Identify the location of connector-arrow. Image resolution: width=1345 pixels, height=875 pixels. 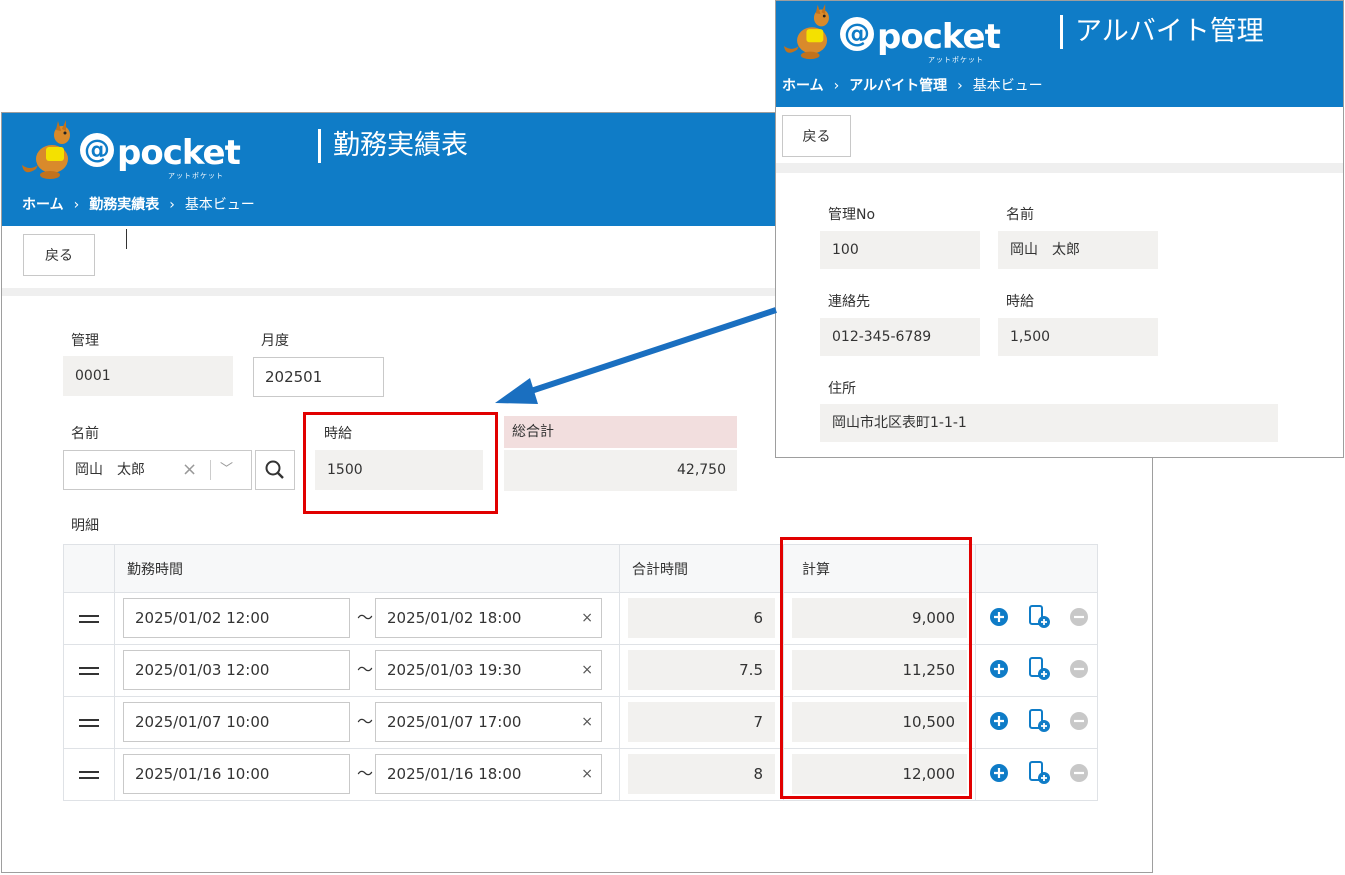
(636, 355).